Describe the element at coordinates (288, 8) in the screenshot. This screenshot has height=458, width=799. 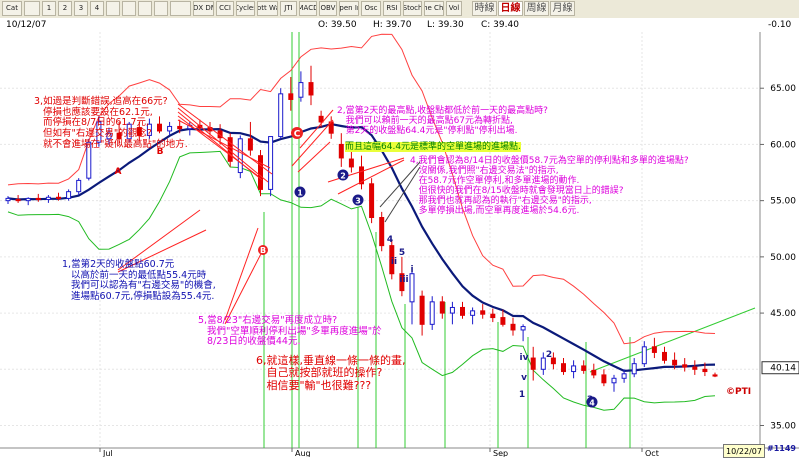
I see `toolbar-button-15: JTI` at that location.